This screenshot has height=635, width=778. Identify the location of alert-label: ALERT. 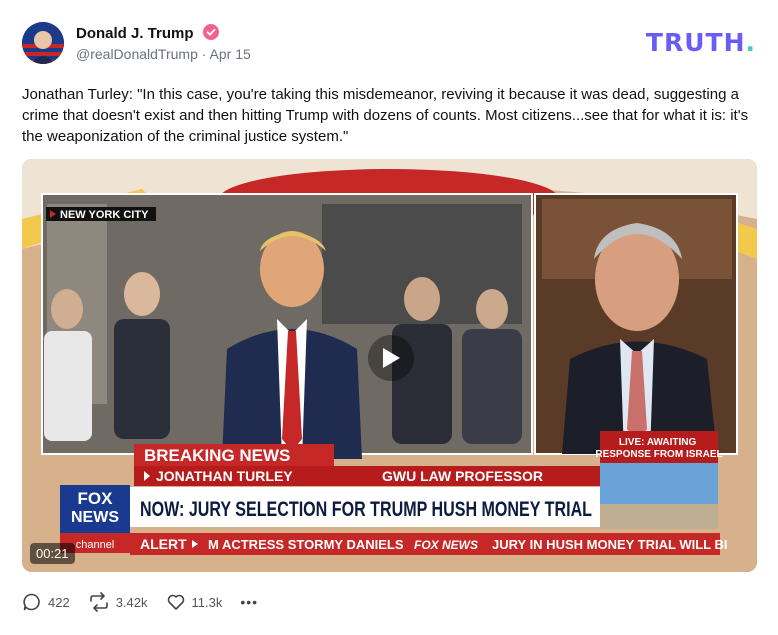
(163, 544).